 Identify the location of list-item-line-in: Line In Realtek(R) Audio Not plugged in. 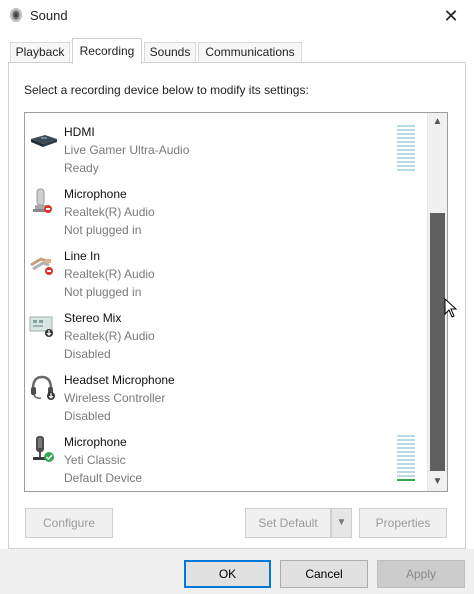
(225, 268).